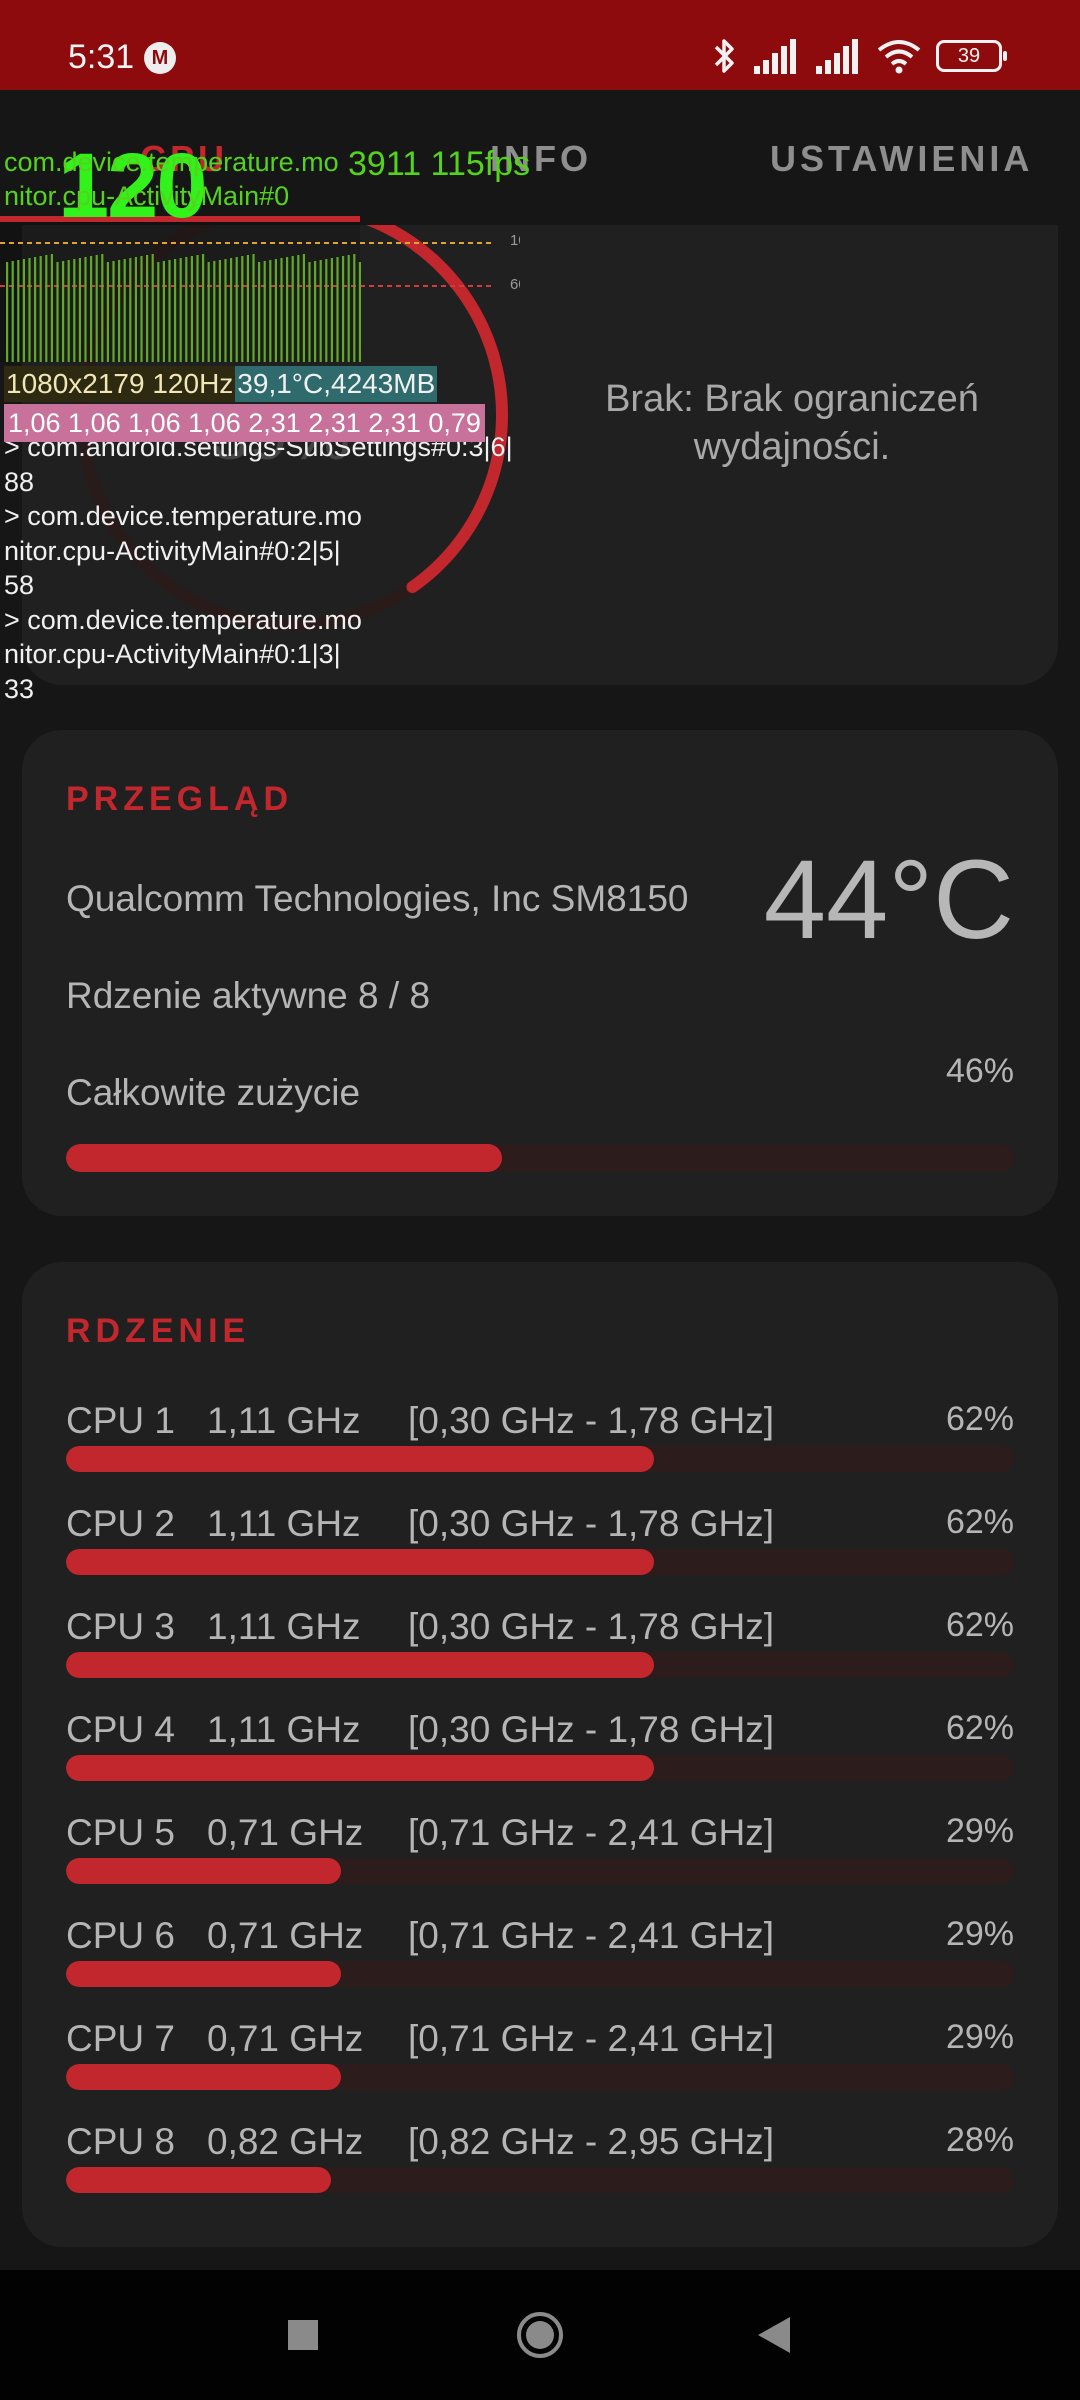  What do you see at coordinates (184, 159) in the screenshot?
I see `tab-cpu: CPU` at bounding box center [184, 159].